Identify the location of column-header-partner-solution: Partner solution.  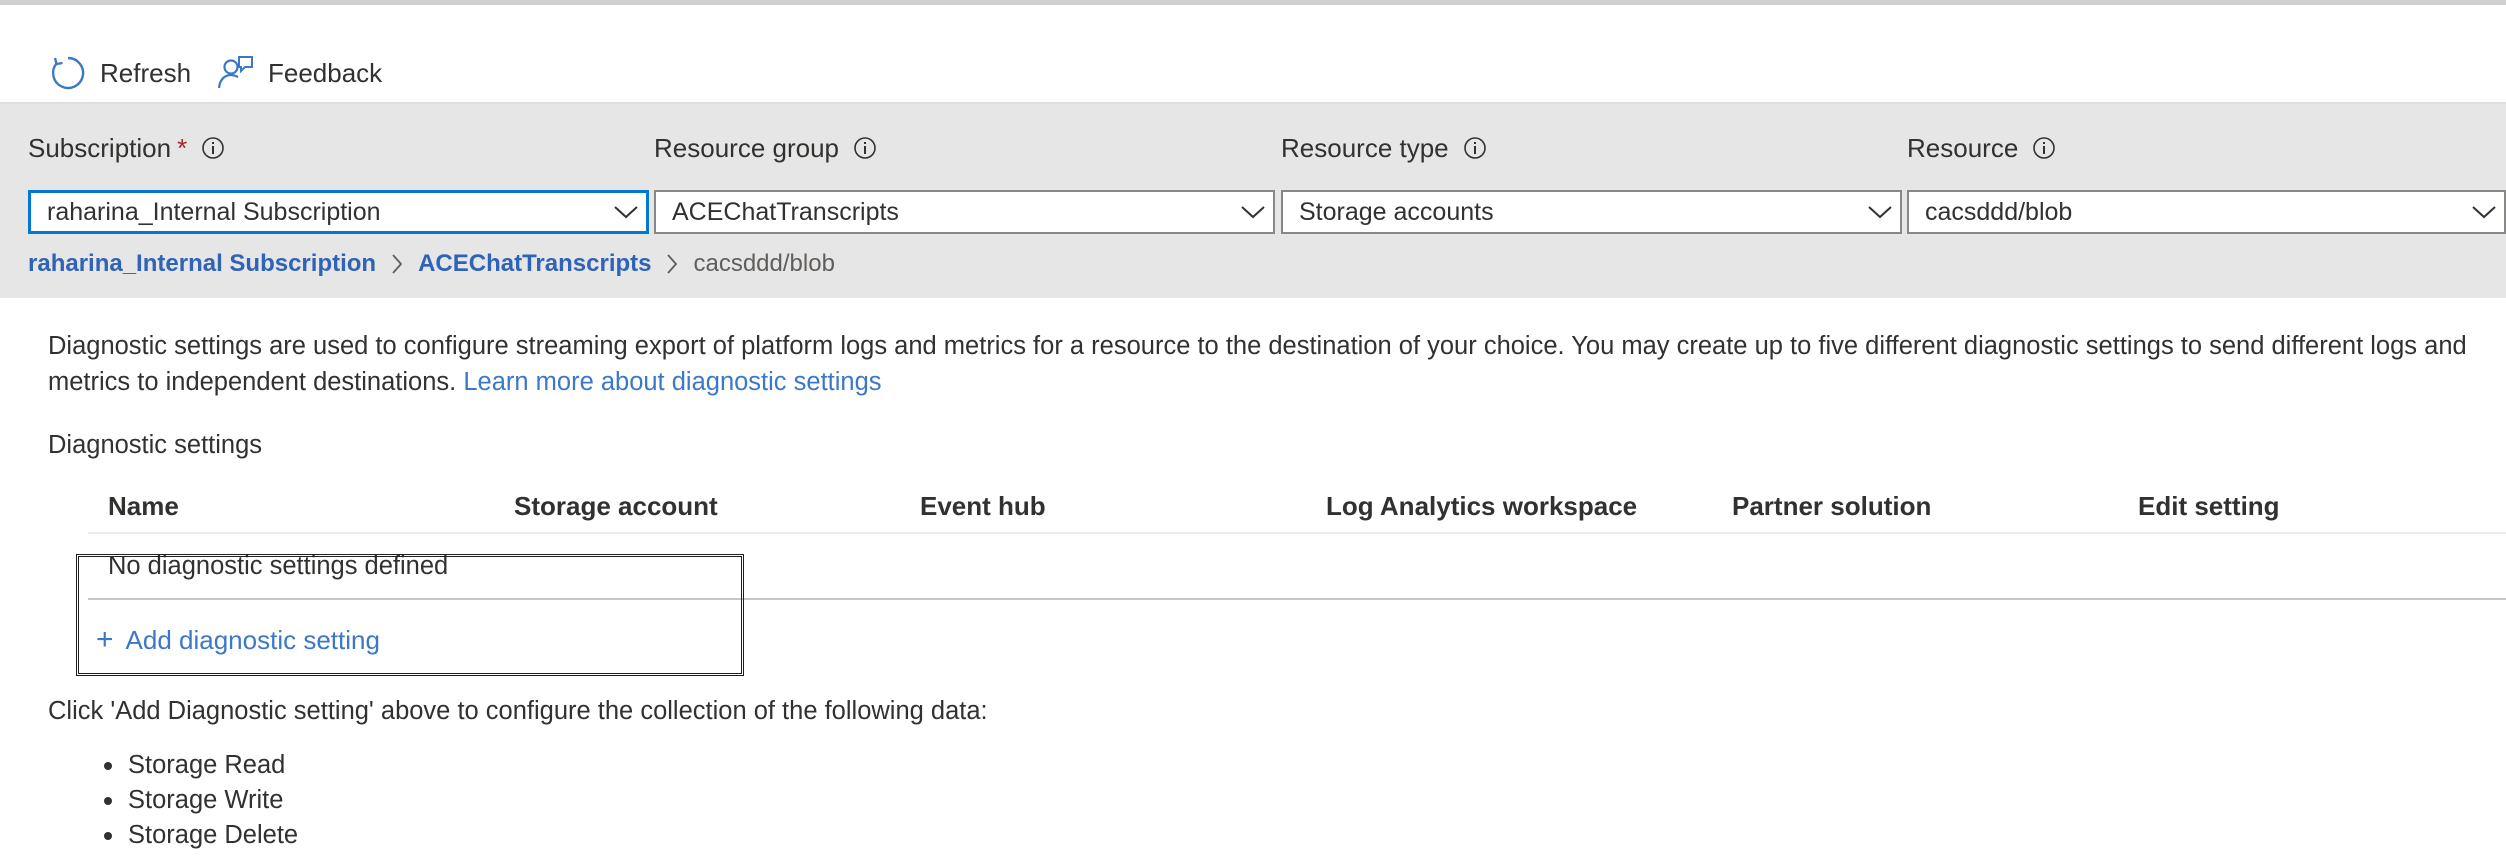
(1832, 505).